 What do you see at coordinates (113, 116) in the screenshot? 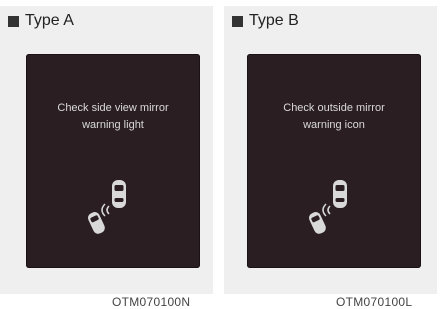
I see `warning-message-a: Check side view mirror warning light` at bounding box center [113, 116].